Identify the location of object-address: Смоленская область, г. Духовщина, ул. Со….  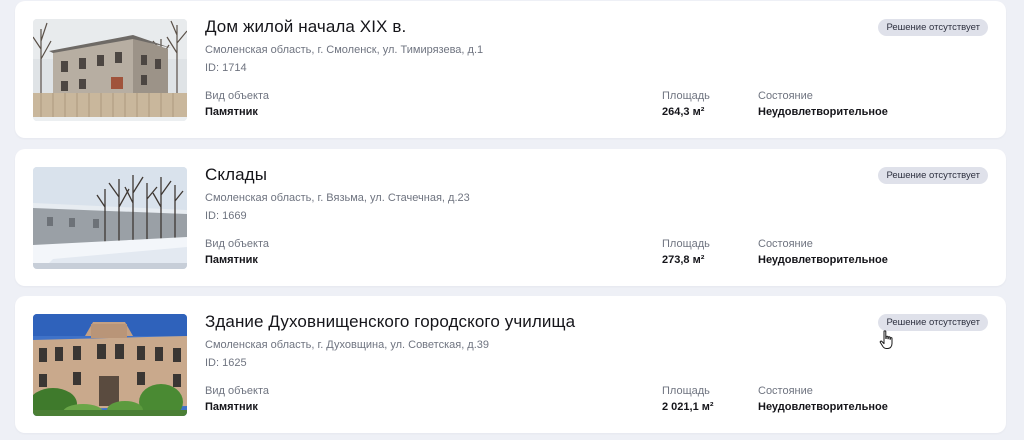
(347, 345).